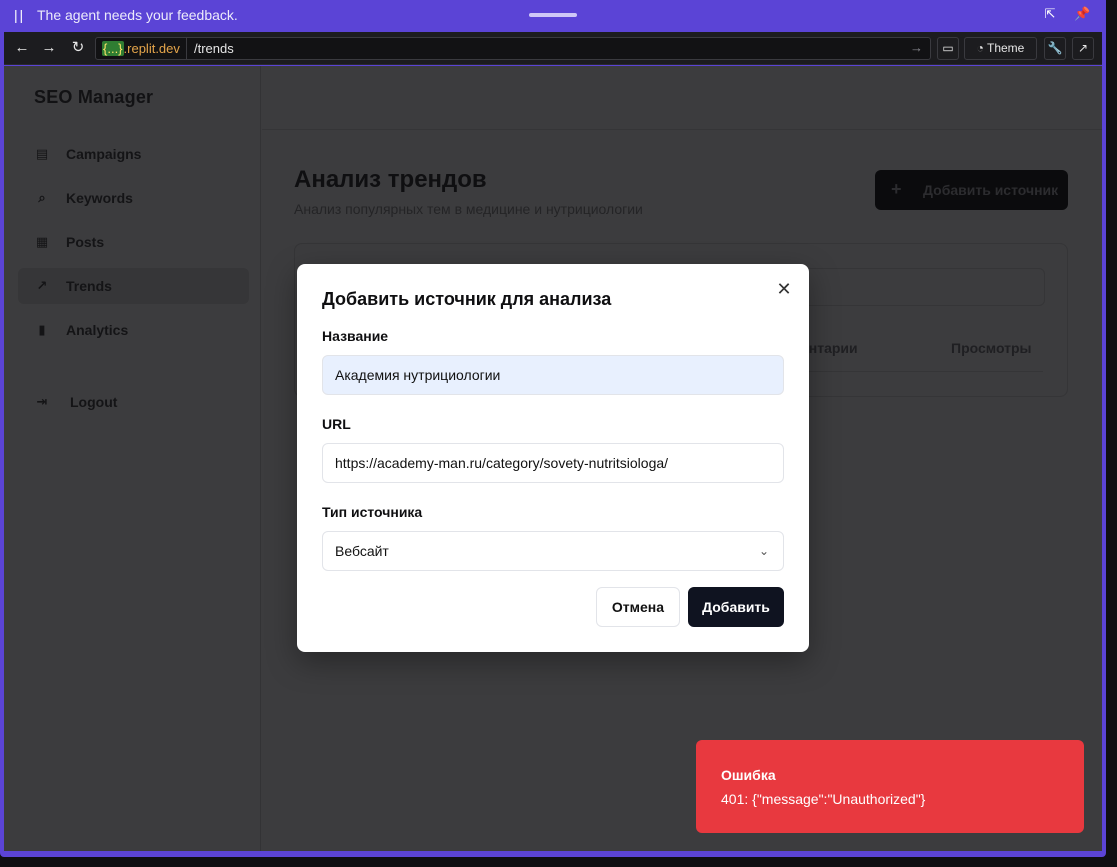 The image size is (1117, 867). I want to click on sidebar-item-campaigns: ▤ Campaigns, so click(133, 154).